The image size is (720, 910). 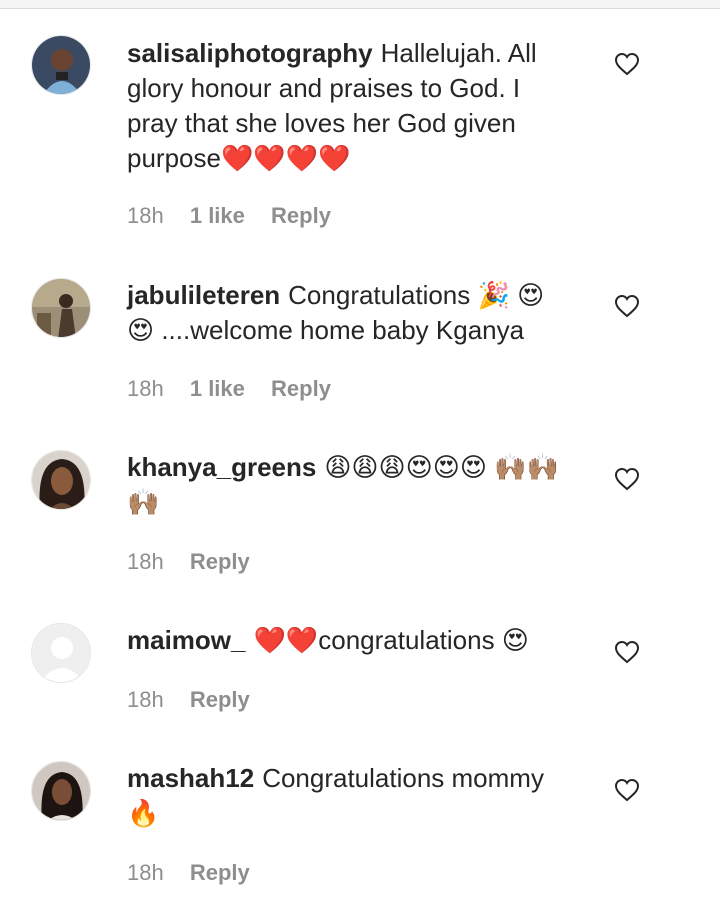 I want to click on comment-username: khanya_greens, so click(x=221, y=467).